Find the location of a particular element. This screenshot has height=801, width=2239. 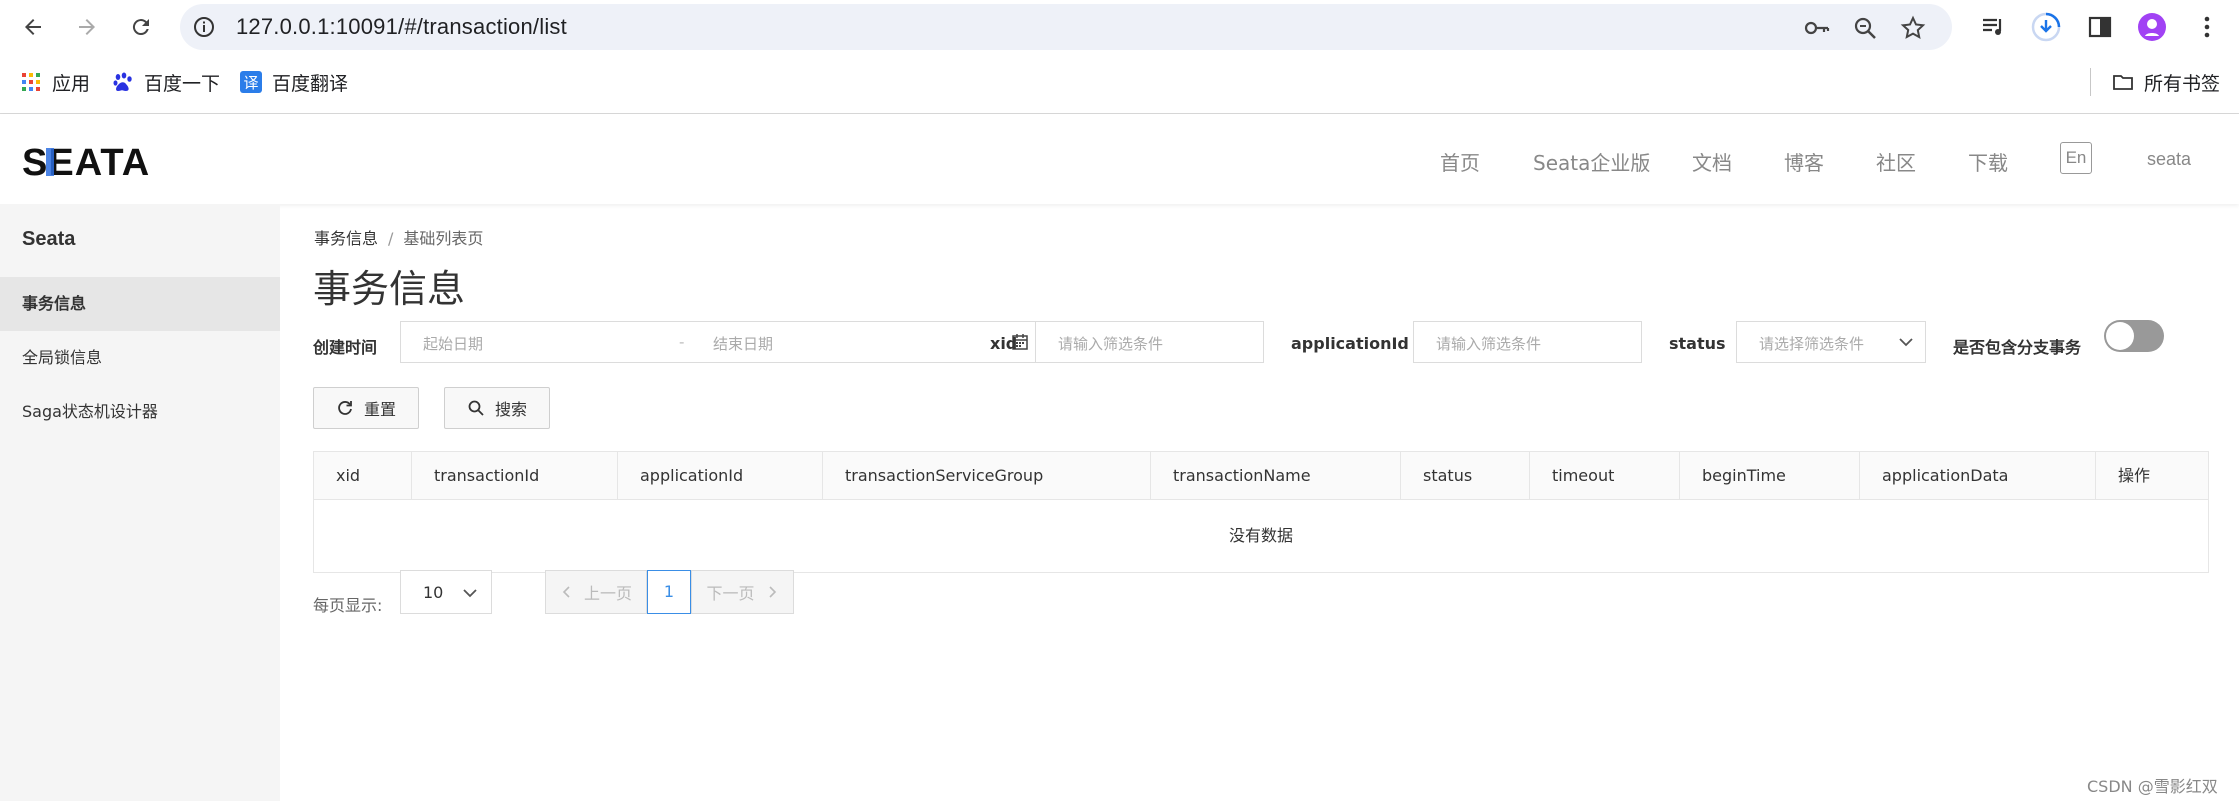

translate-icon: 译 is located at coordinates (251, 82).